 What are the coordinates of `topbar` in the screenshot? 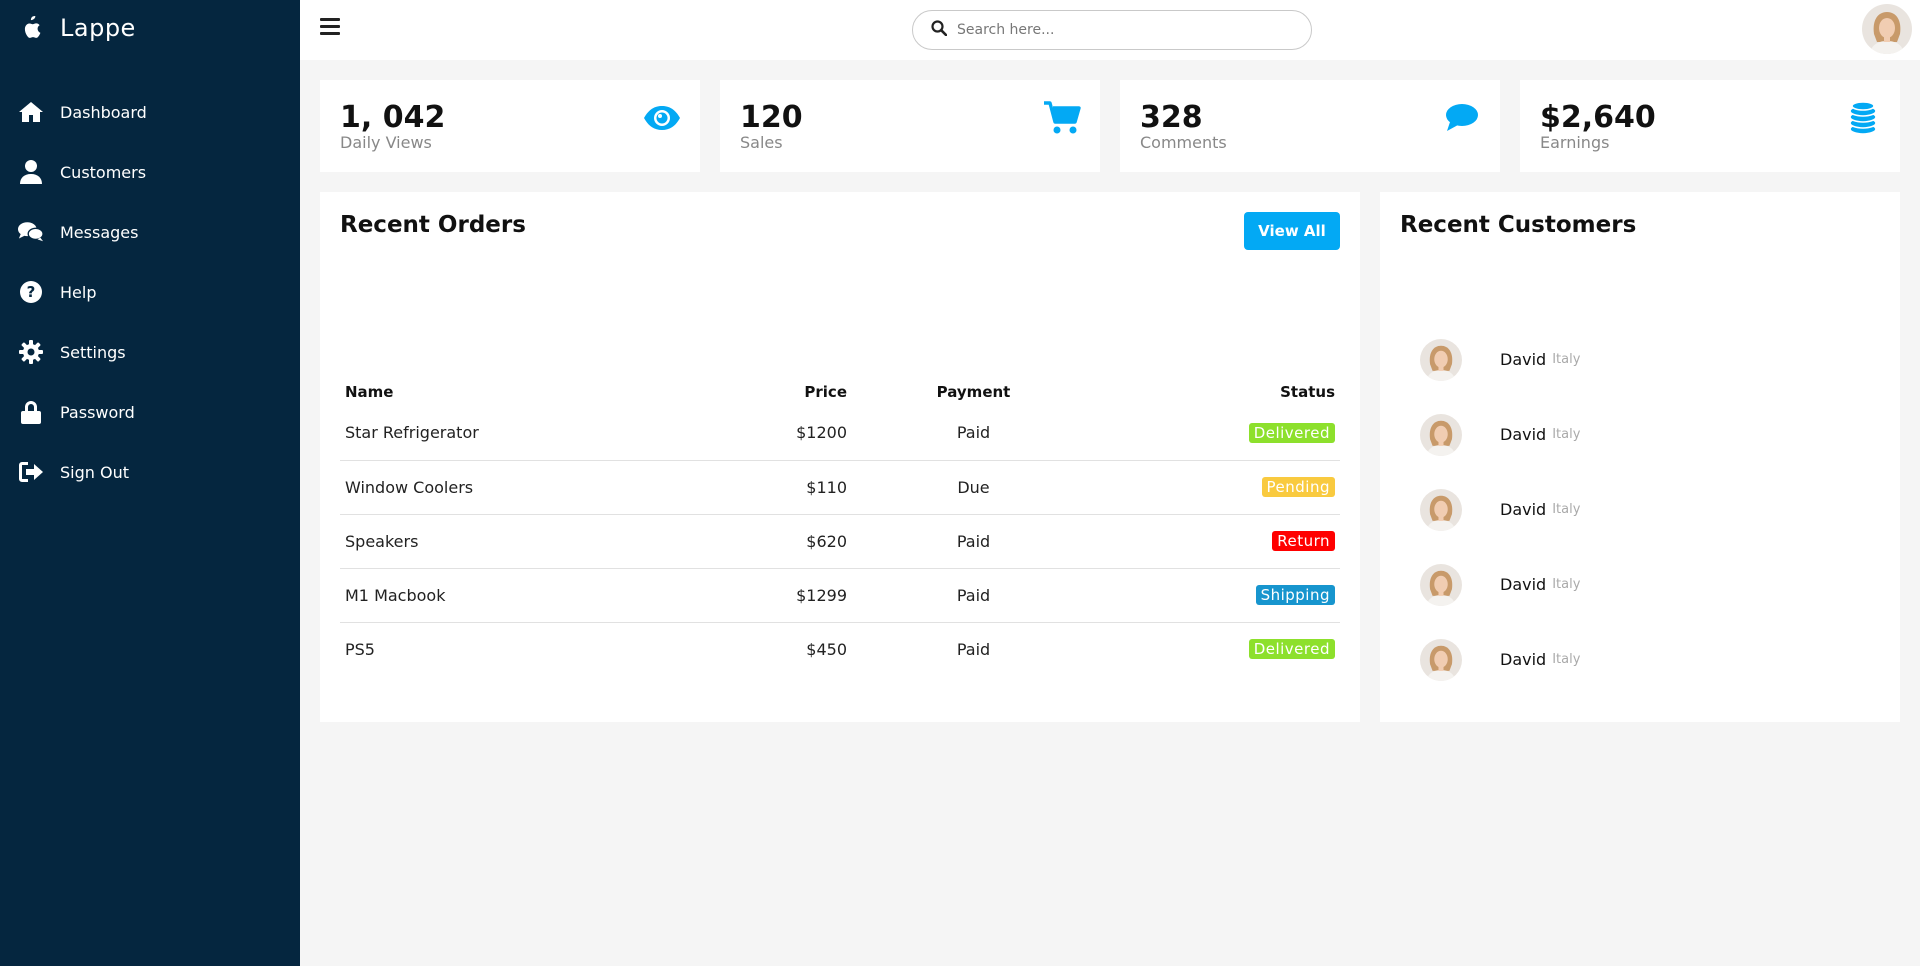 It's located at (1110, 30).